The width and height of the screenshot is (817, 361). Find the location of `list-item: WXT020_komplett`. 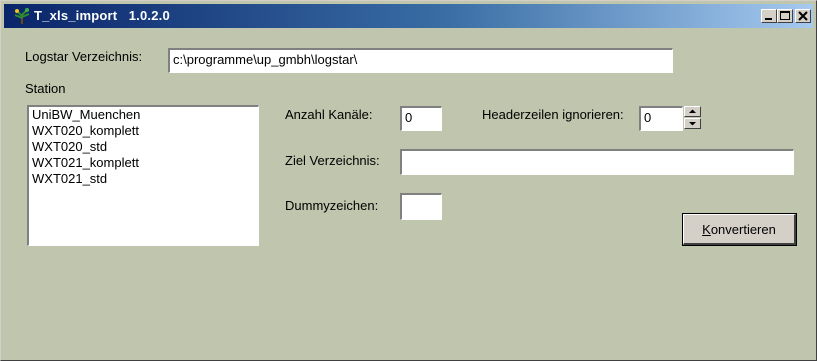

list-item: WXT020_komplett is located at coordinates (143, 131).